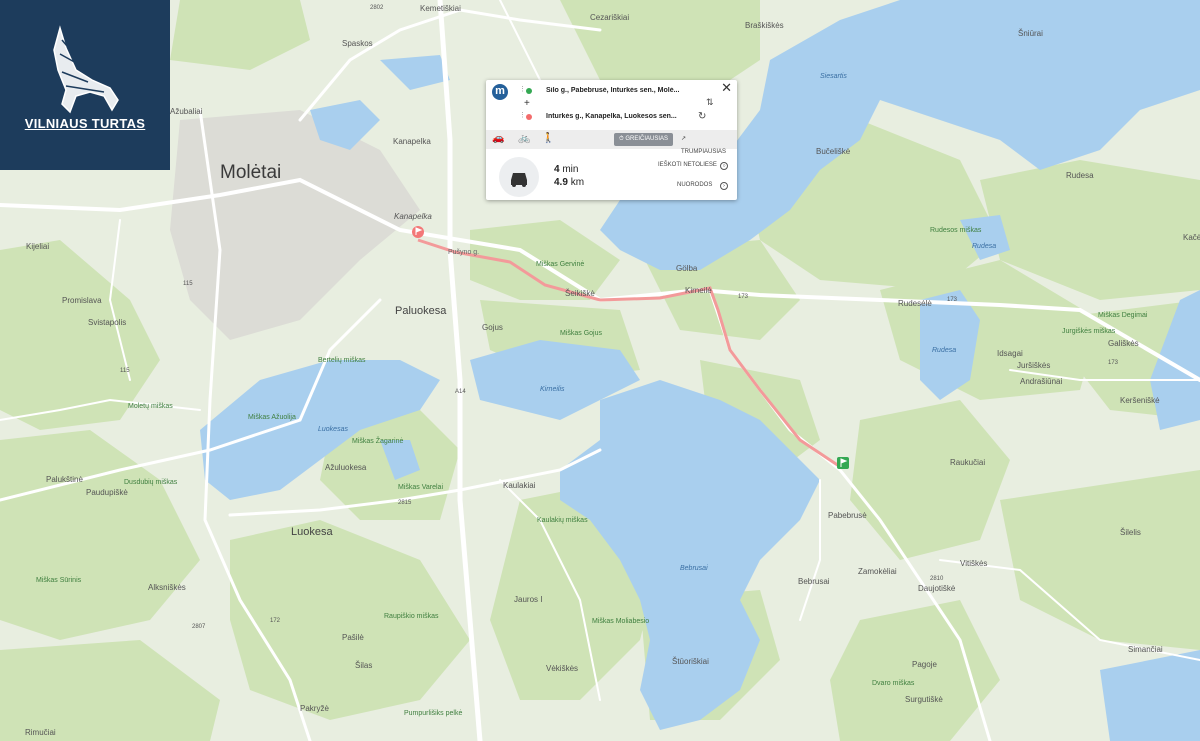 The image size is (1200, 741). Describe the element at coordinates (1145, 649) in the screenshot. I see `svg-text: Simančiai` at that location.